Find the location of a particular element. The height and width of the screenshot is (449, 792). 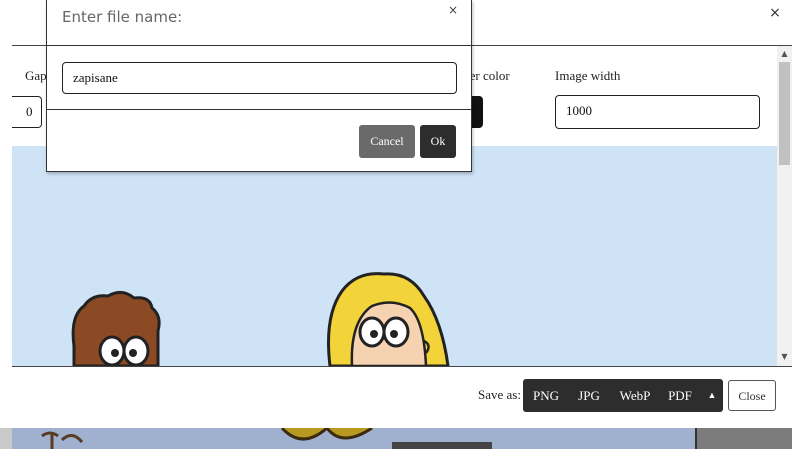

background-comic-strip is located at coordinates (396, 438).